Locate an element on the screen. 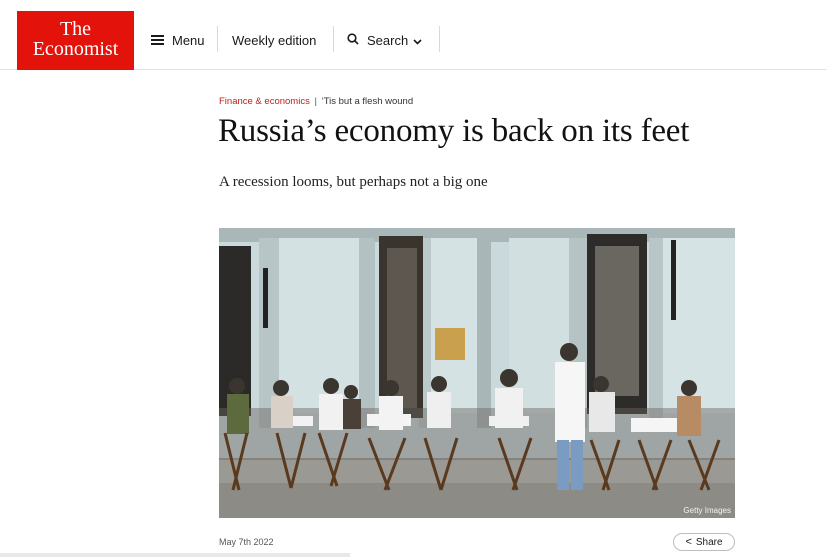  share-label: Share is located at coordinates (709, 542).